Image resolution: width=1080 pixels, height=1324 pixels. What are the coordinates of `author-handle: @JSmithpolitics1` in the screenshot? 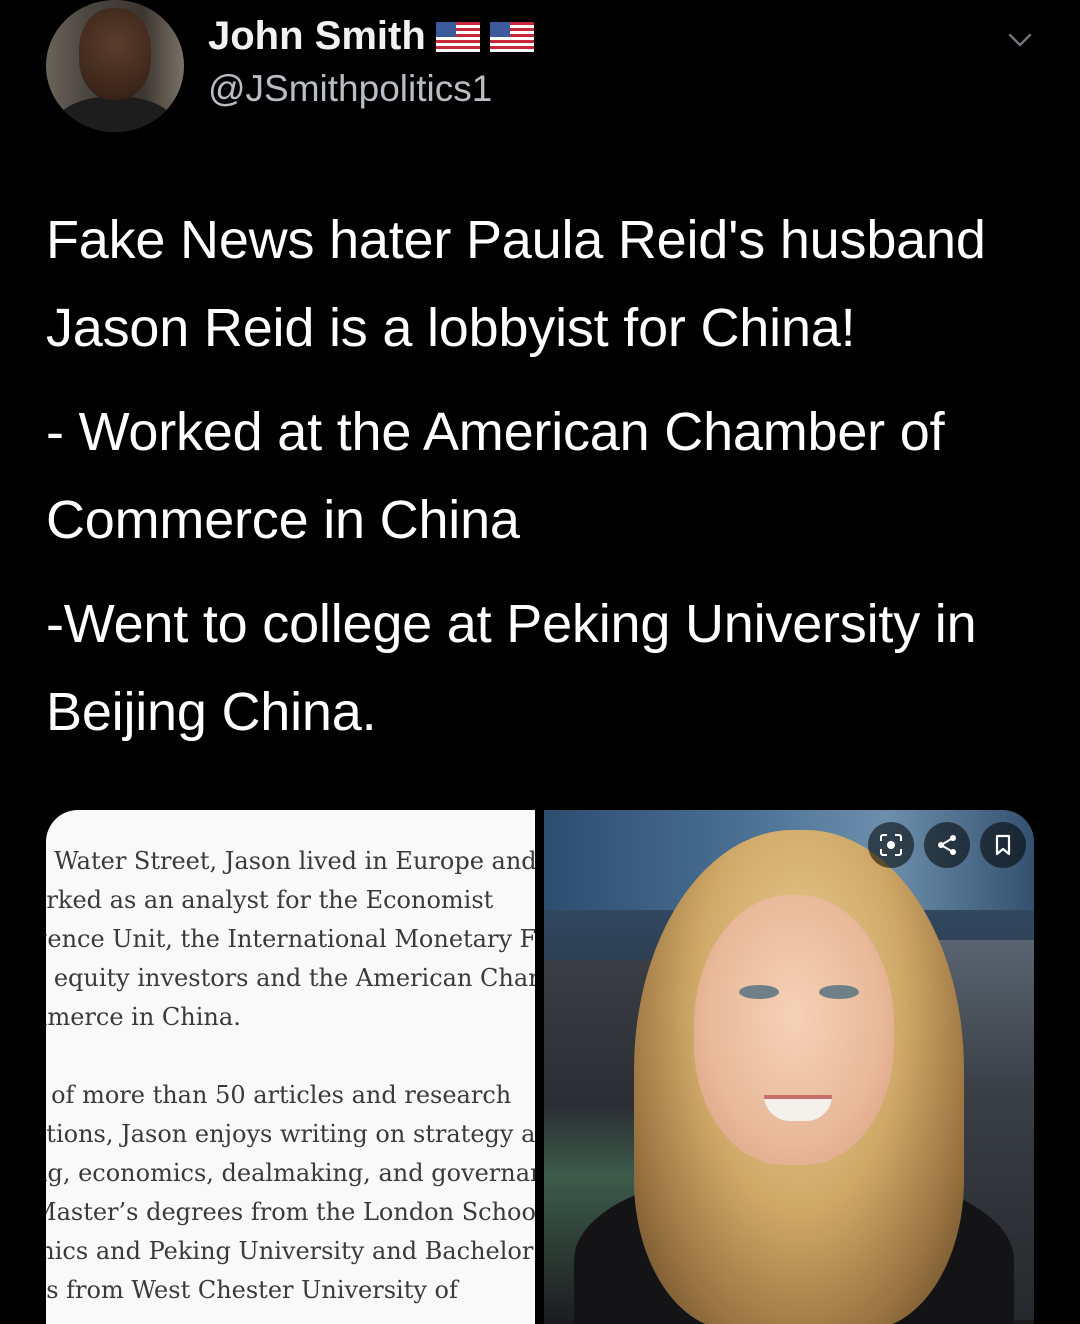 It's located at (350, 89).